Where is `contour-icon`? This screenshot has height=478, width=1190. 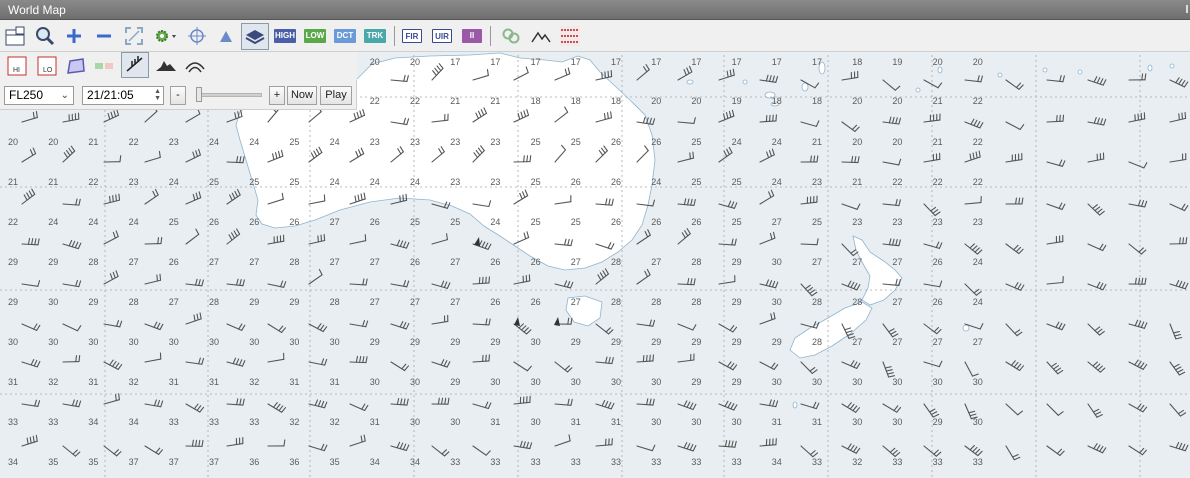
contour-icon is located at coordinates (195, 66).